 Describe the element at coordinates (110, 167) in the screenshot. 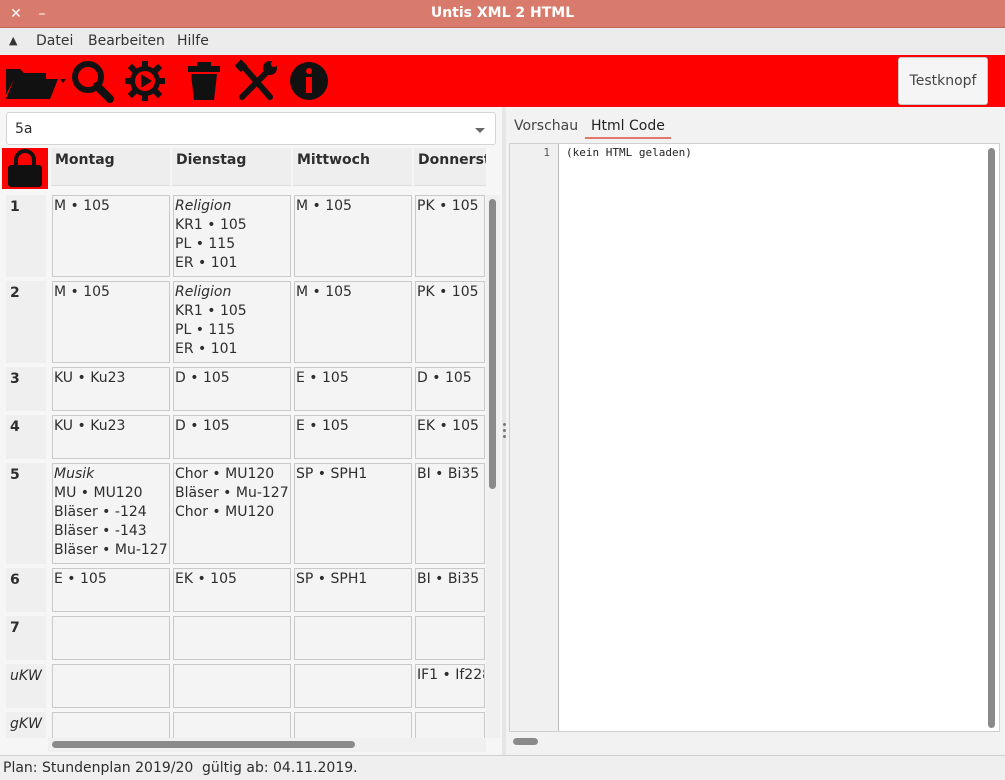

I see `day-header-montag: Montag` at that location.